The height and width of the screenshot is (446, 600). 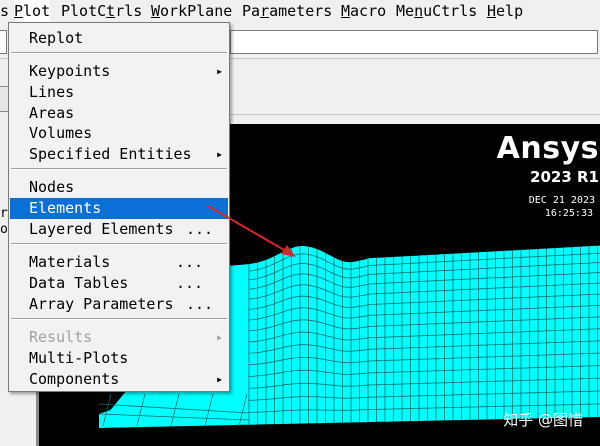 What do you see at coordinates (52, 113) in the screenshot?
I see `menu-item-label: Areas` at bounding box center [52, 113].